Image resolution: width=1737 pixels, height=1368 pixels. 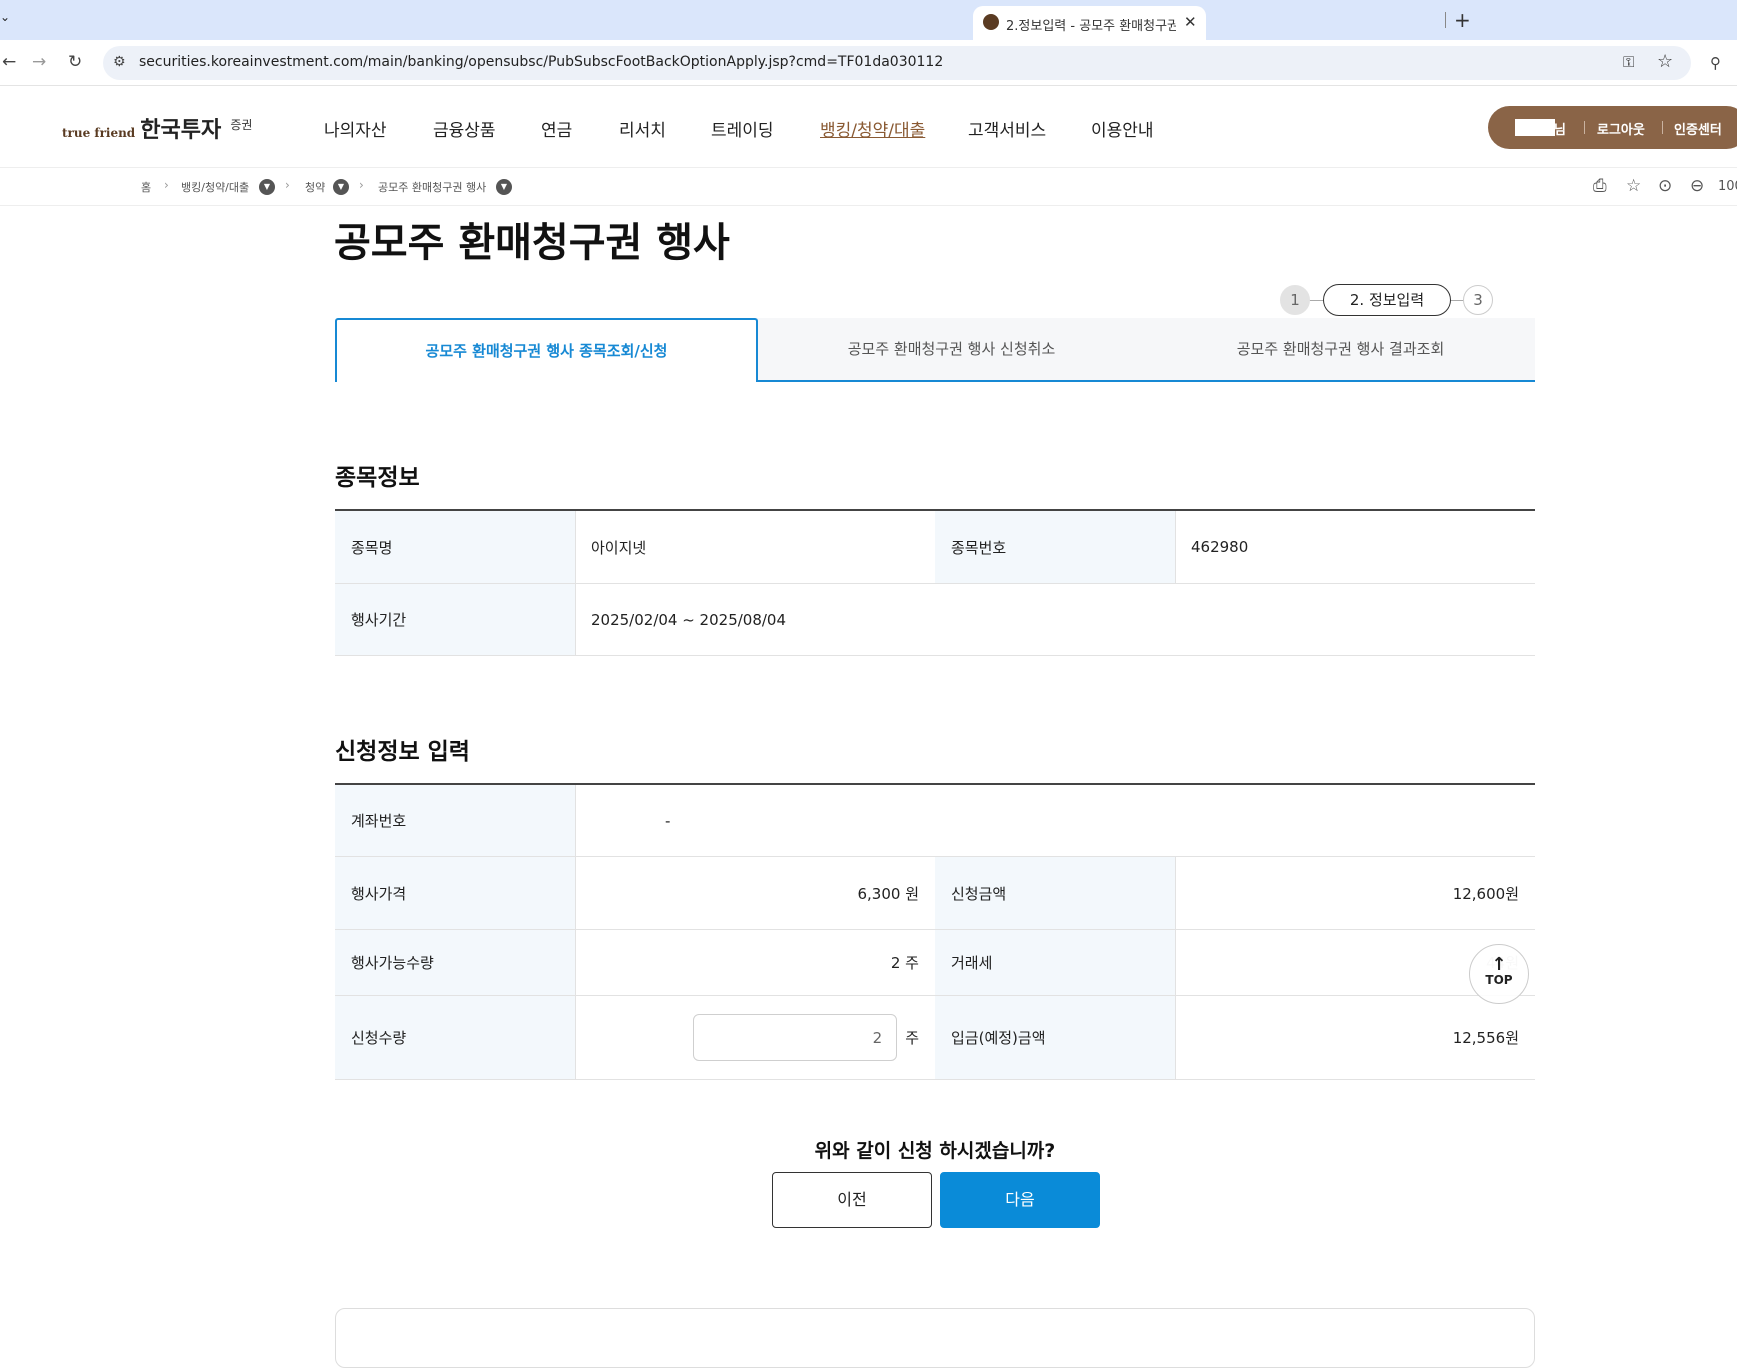 What do you see at coordinates (464, 128) in the screenshot?
I see `nav-financial-products: 금융상품` at bounding box center [464, 128].